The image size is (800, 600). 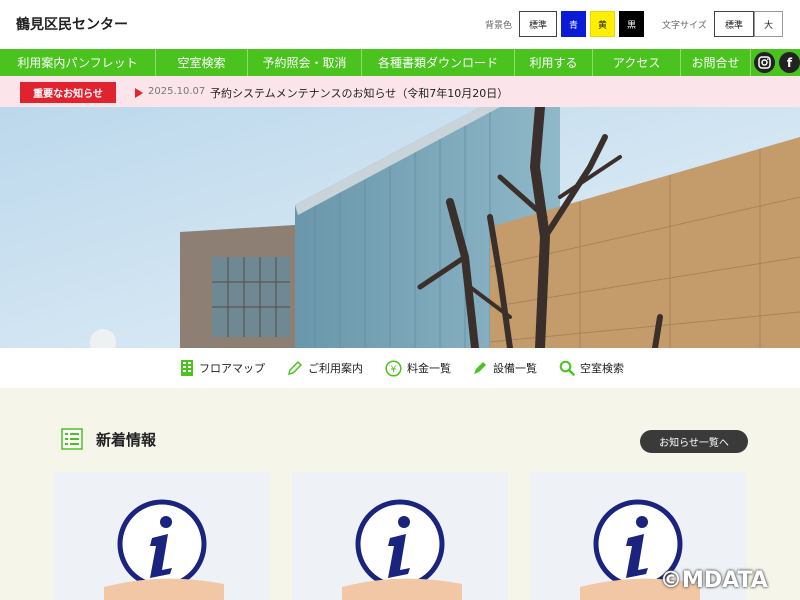 What do you see at coordinates (694, 441) in the screenshot?
I see `news-list-button: お知らせ一覧へ` at bounding box center [694, 441].